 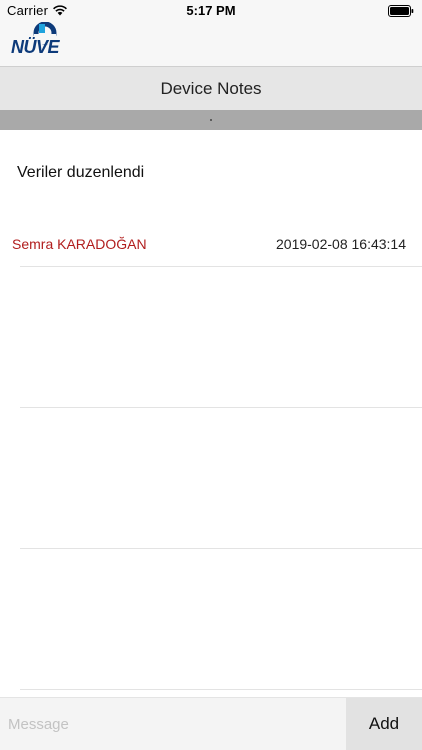 I want to click on add-button: Add, so click(x=384, y=724).